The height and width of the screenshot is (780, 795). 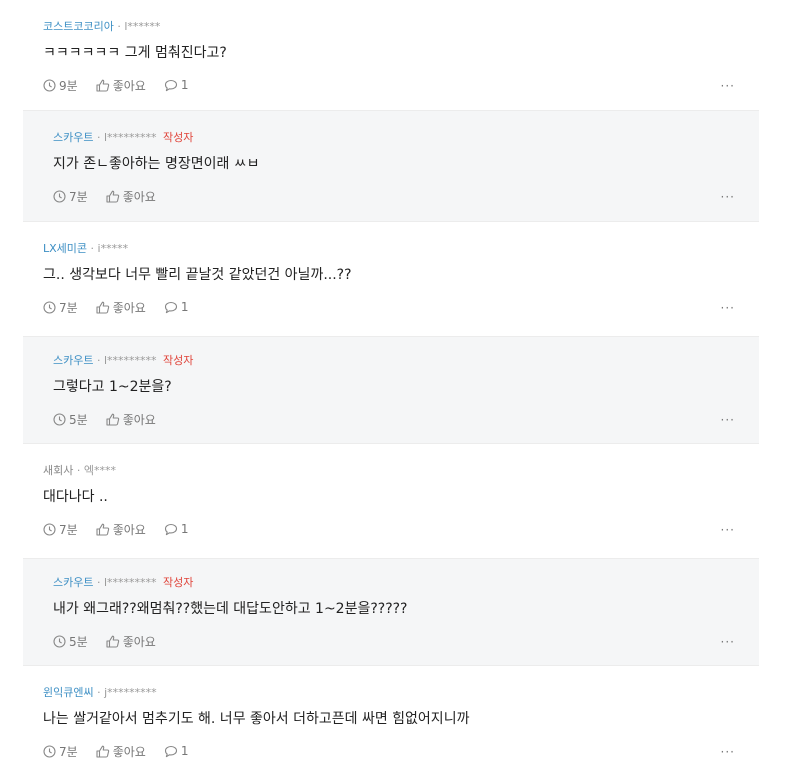 What do you see at coordinates (60, 85) in the screenshot?
I see `timestamp: 9분` at bounding box center [60, 85].